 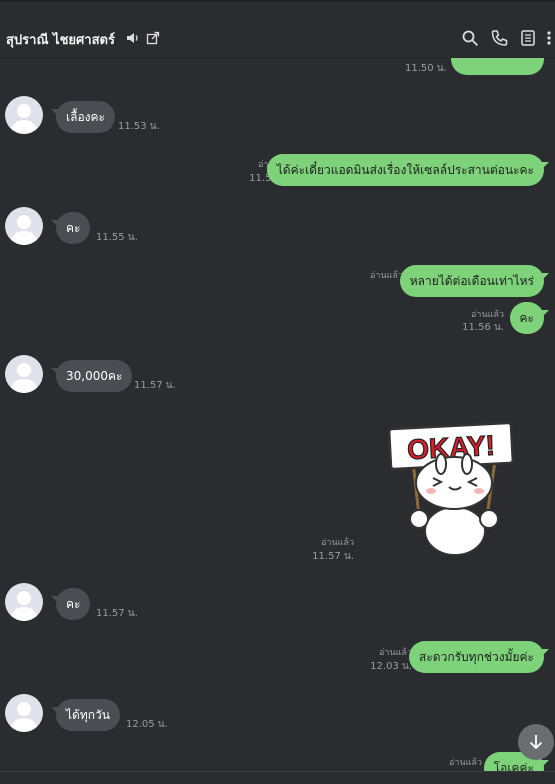 I want to click on arrow-down-icon, so click(x=536, y=742).